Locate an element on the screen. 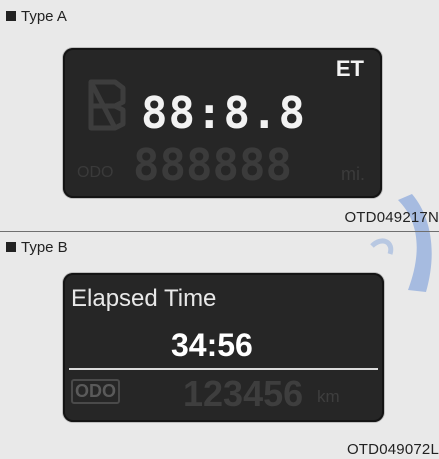 The image size is (439, 459). type-b-label: Type B is located at coordinates (44, 247).